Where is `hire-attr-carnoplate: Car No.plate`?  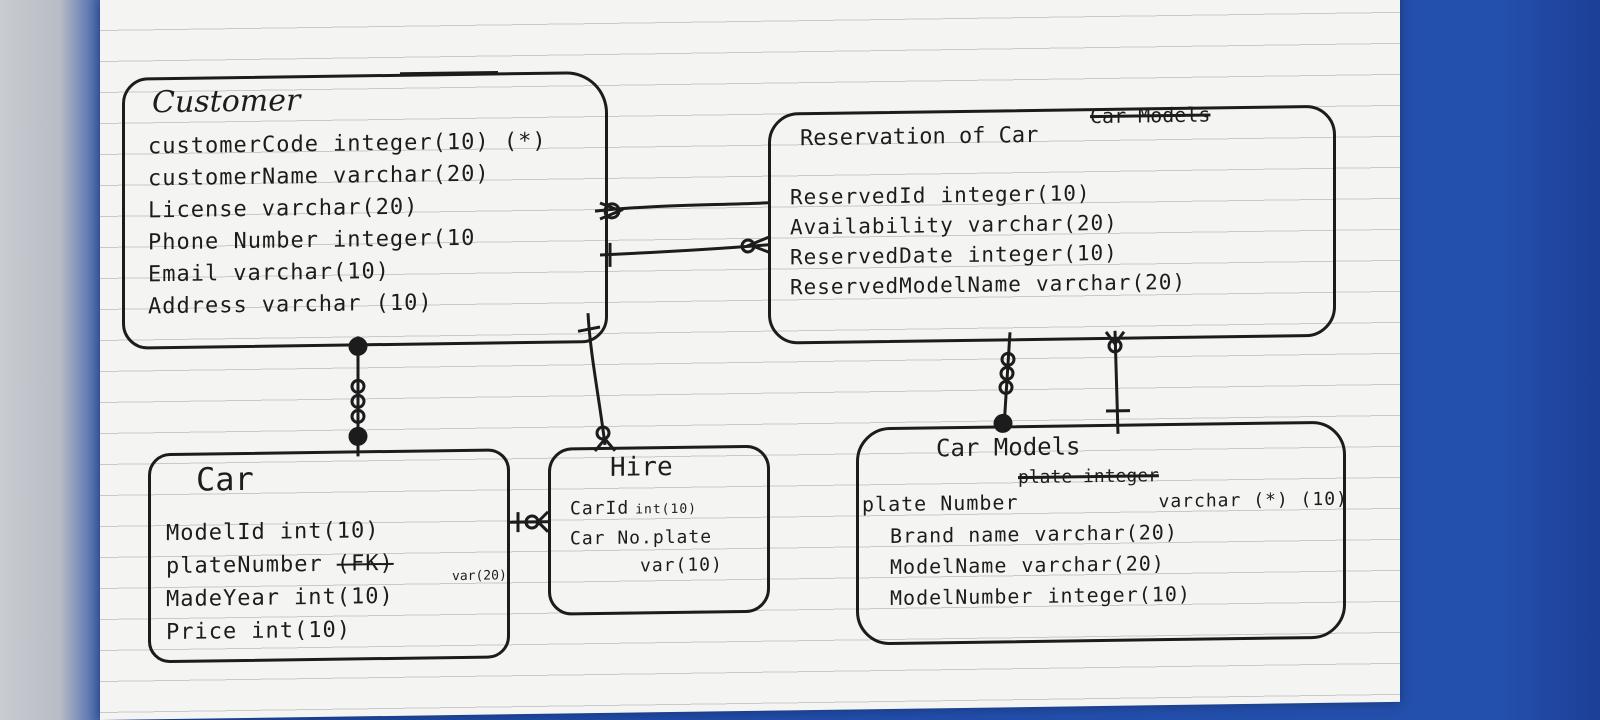
hire-attr-carnoplate: Car No.plate is located at coordinates (641, 538).